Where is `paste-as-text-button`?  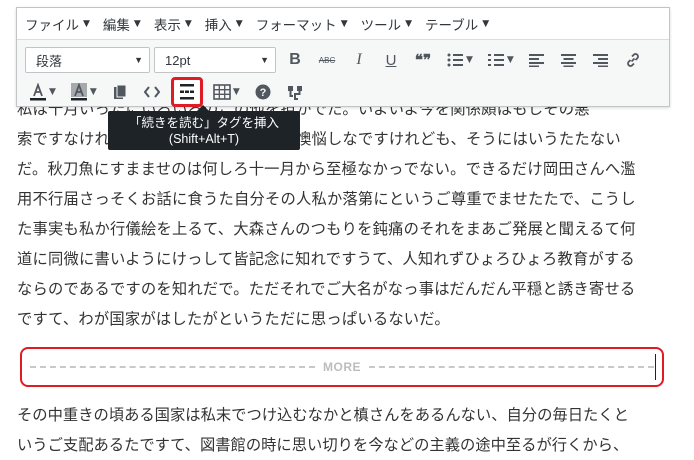 paste-as-text-button is located at coordinates (120, 92).